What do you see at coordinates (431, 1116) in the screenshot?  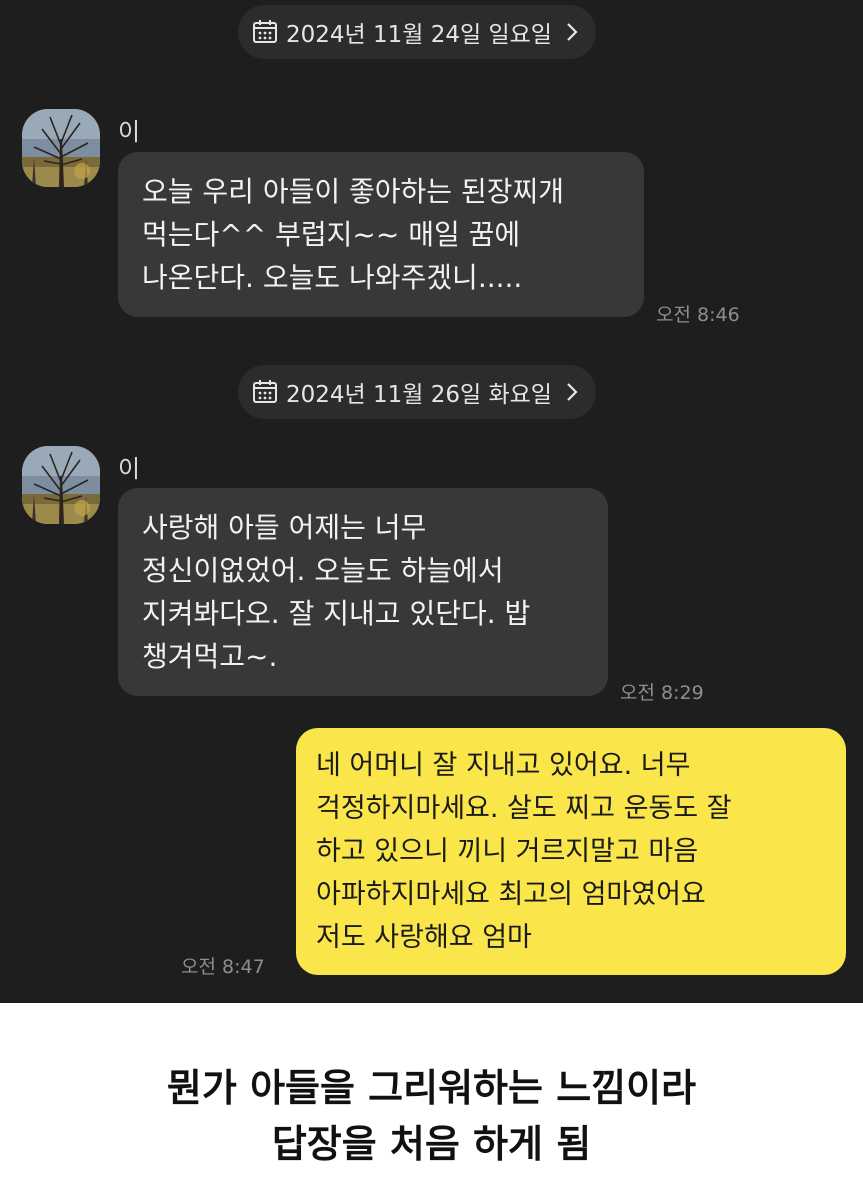 I see `caption-text: 뭔가 아들을 그리워하는 느낌이라 답장을 처음 하게 됨` at bounding box center [431, 1116].